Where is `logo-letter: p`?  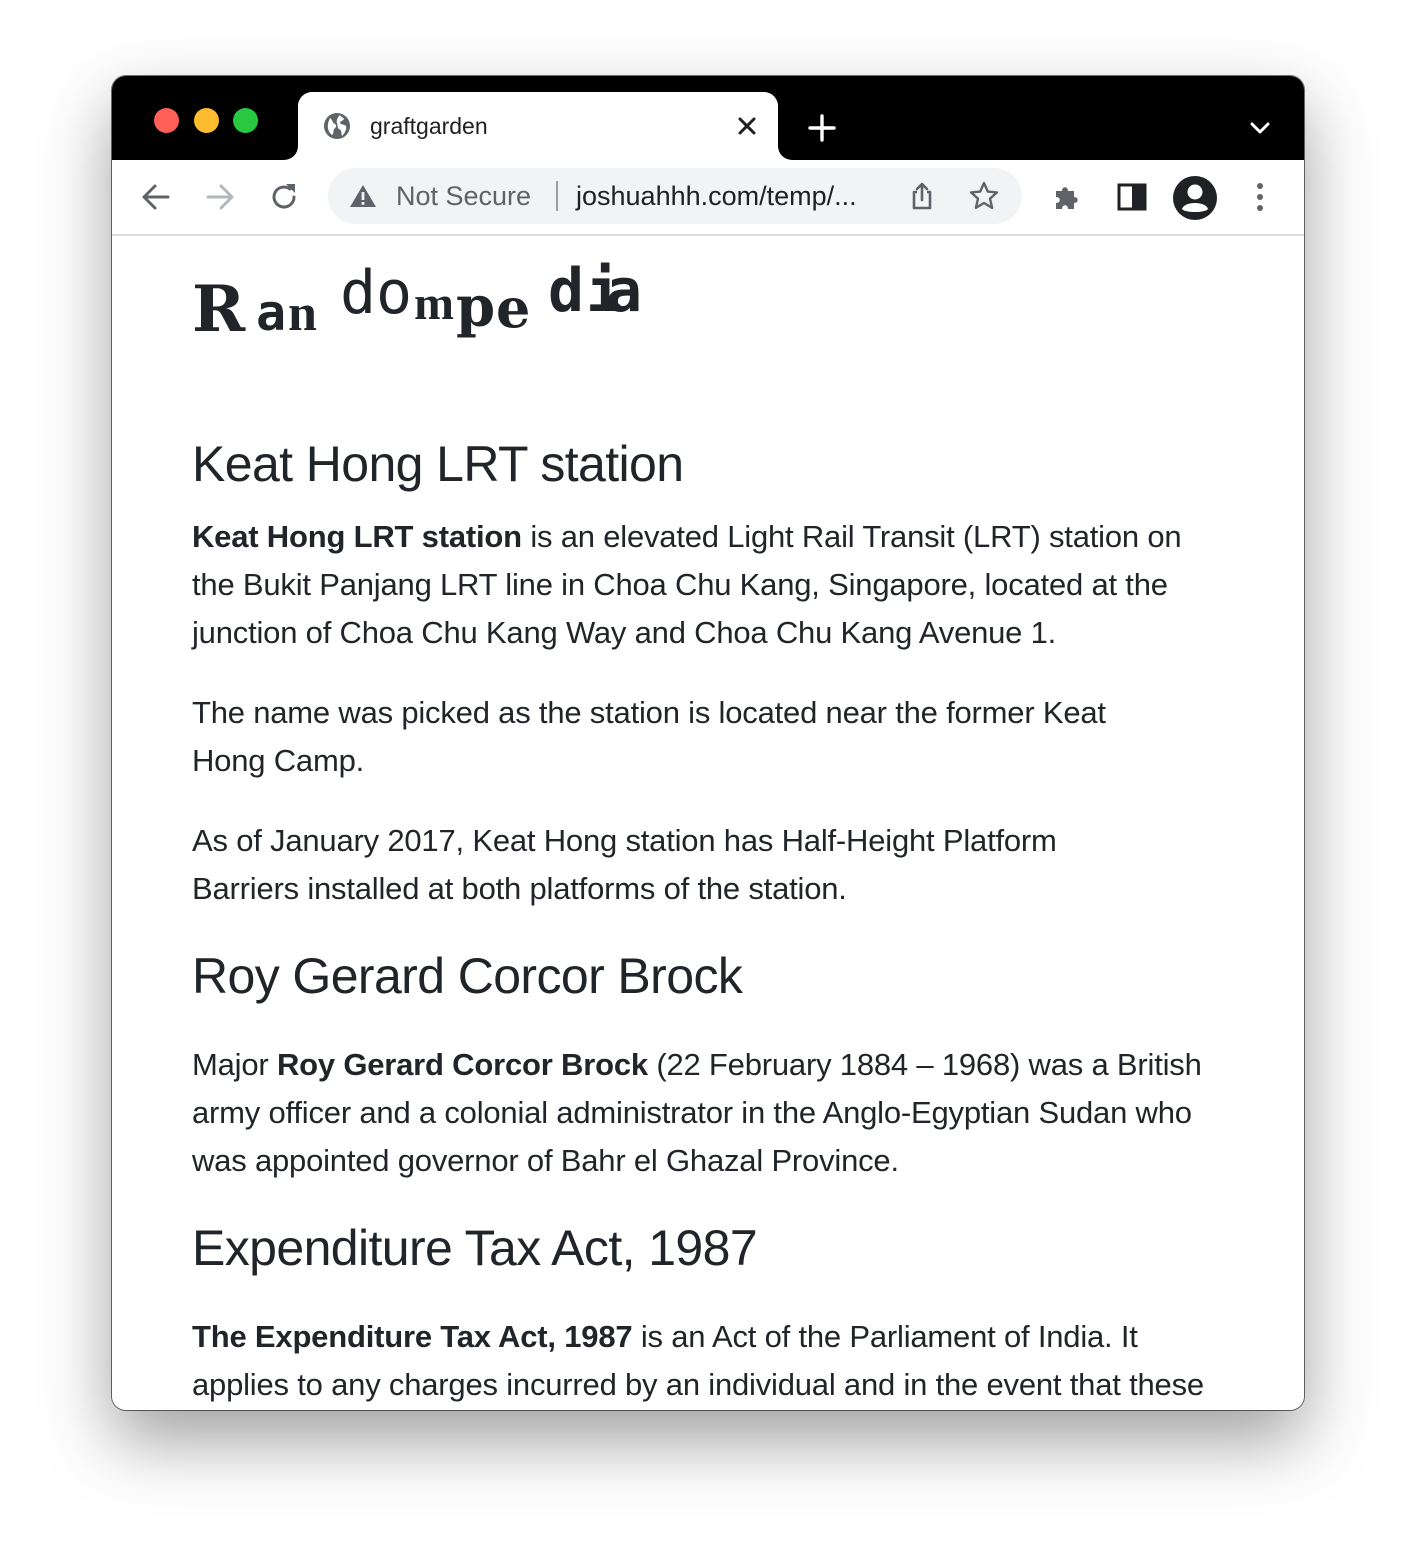
logo-letter: p is located at coordinates (476, 307).